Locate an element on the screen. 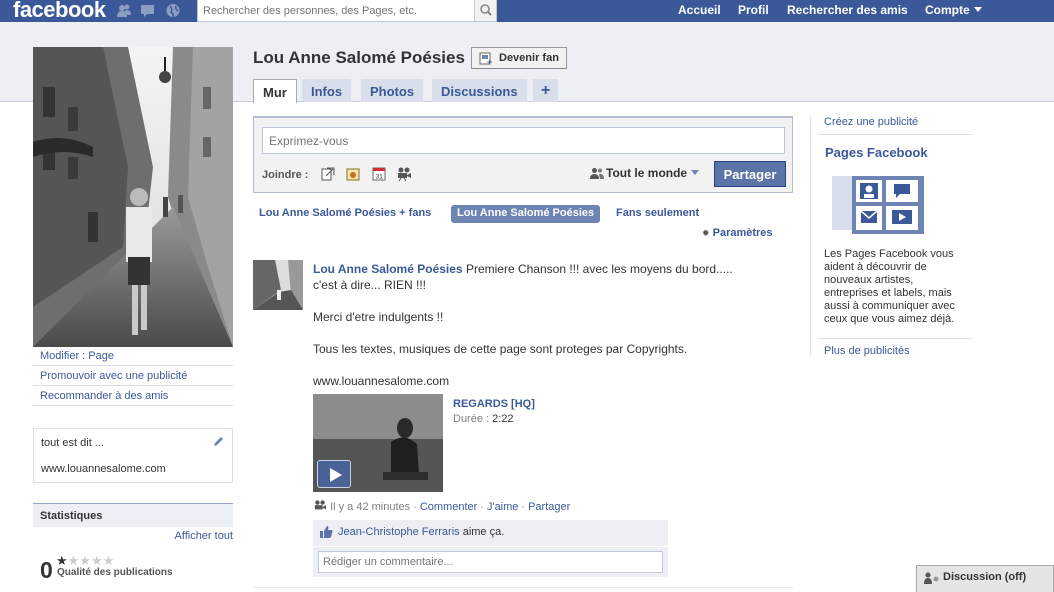 The height and width of the screenshot is (592, 1054). privacy-selector: Tout le monde is located at coordinates (645, 173).